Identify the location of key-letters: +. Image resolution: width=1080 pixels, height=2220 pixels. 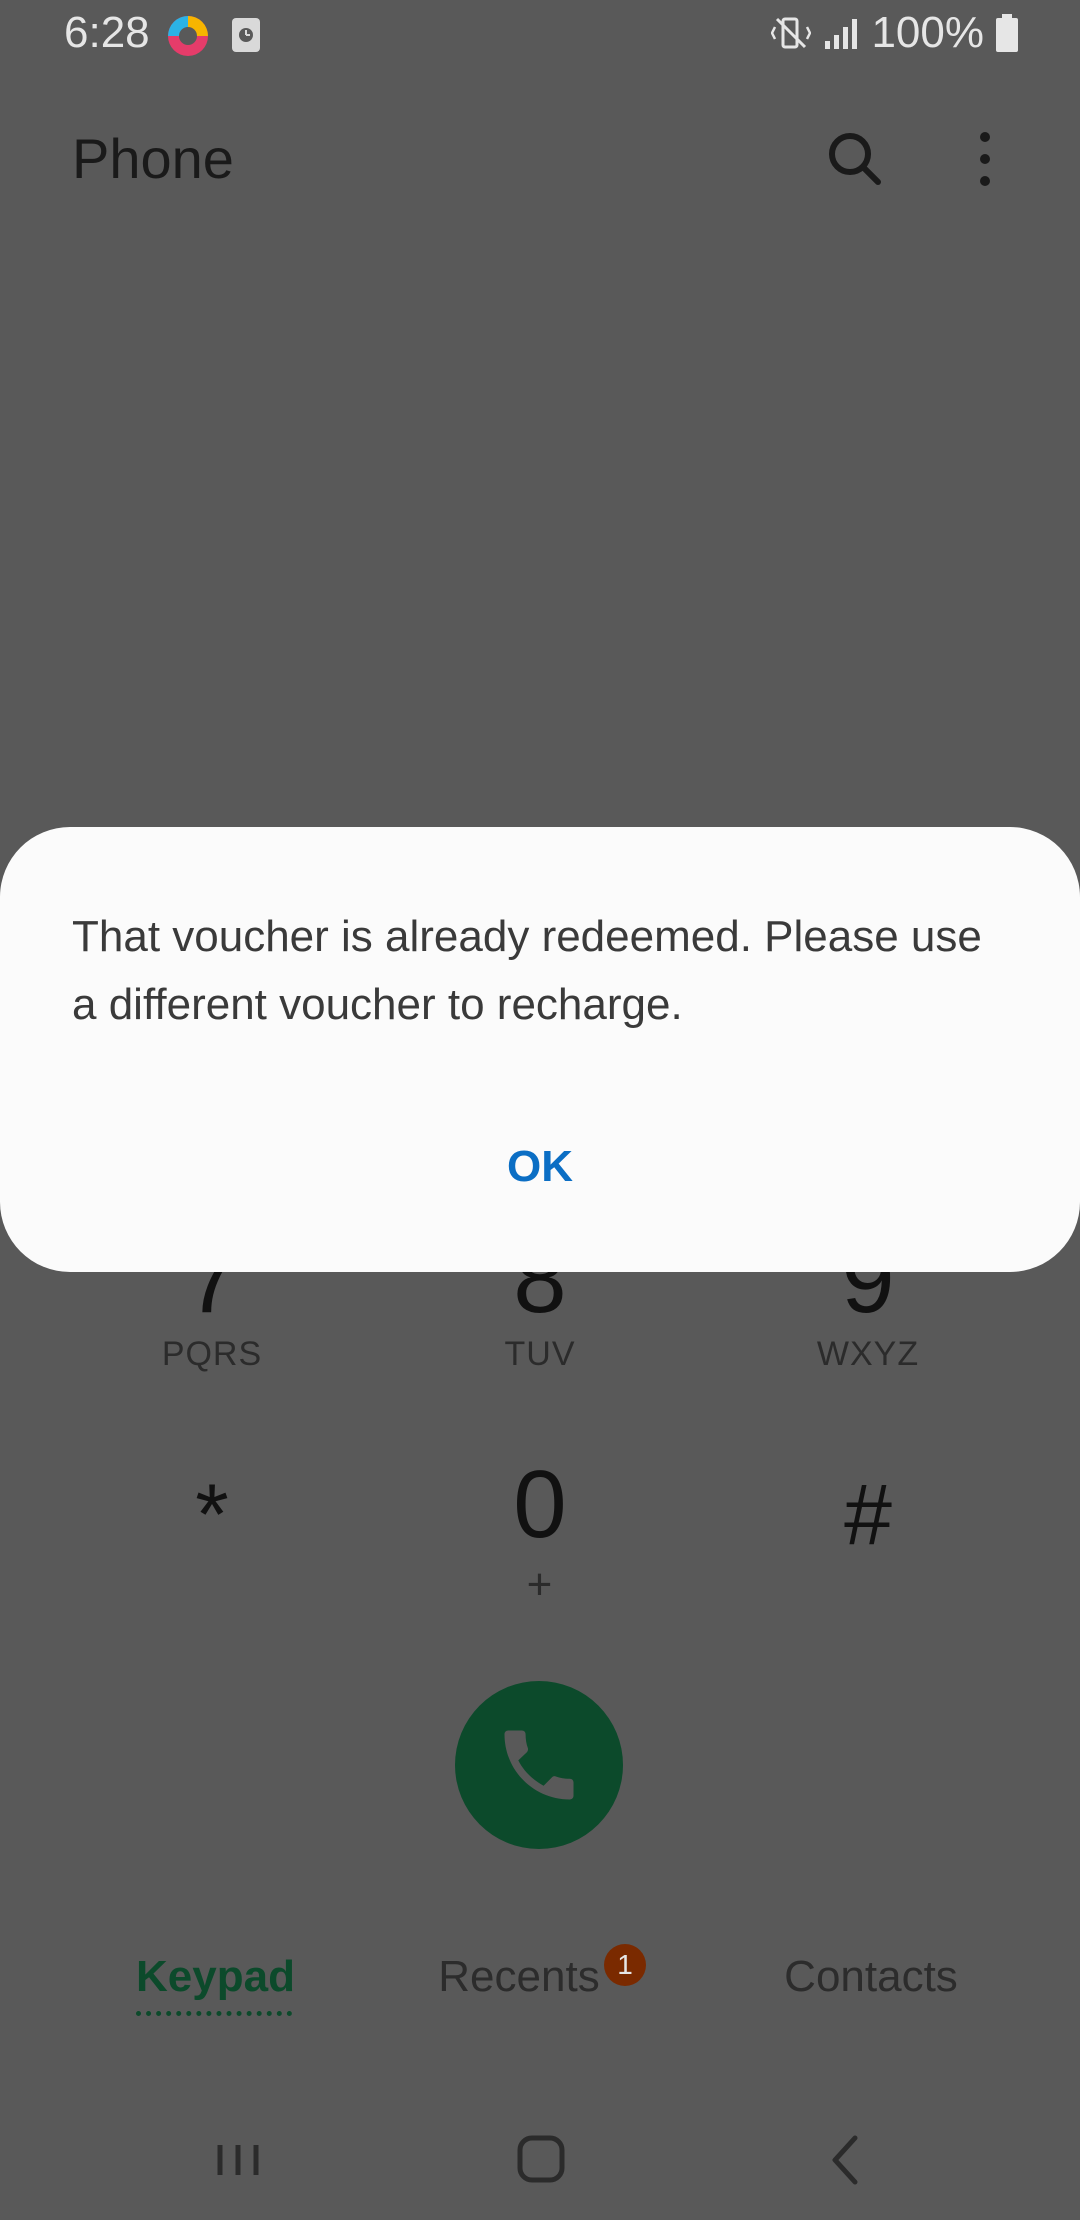
(540, 1584).